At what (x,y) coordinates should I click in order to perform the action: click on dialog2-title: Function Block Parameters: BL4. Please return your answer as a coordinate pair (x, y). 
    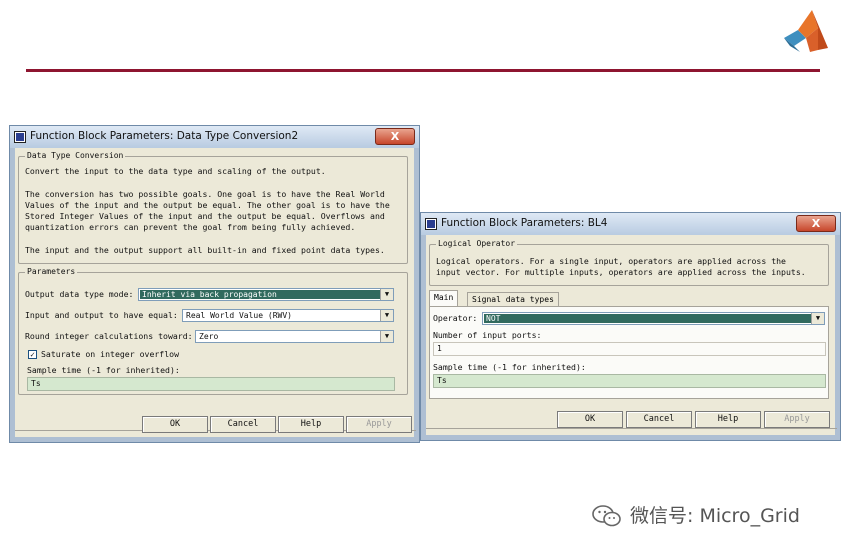
    Looking at the image, I should click on (524, 223).